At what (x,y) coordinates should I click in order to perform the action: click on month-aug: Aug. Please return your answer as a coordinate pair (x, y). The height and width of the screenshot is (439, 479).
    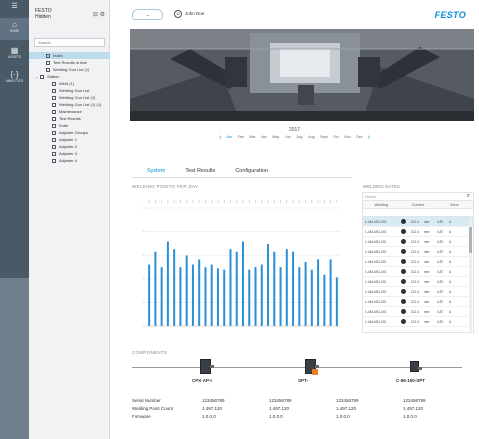
    Looking at the image, I should click on (311, 137).